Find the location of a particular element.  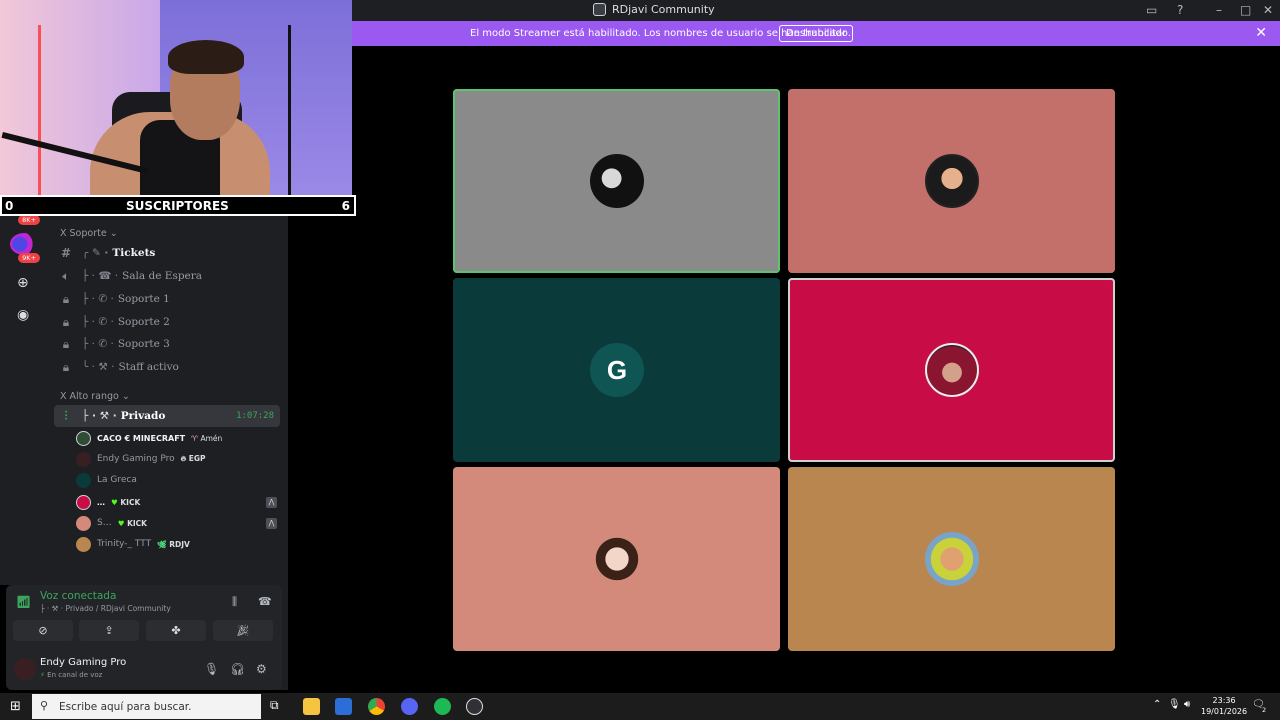

tree-line: ├ · ☎ · is located at coordinates (100, 276).